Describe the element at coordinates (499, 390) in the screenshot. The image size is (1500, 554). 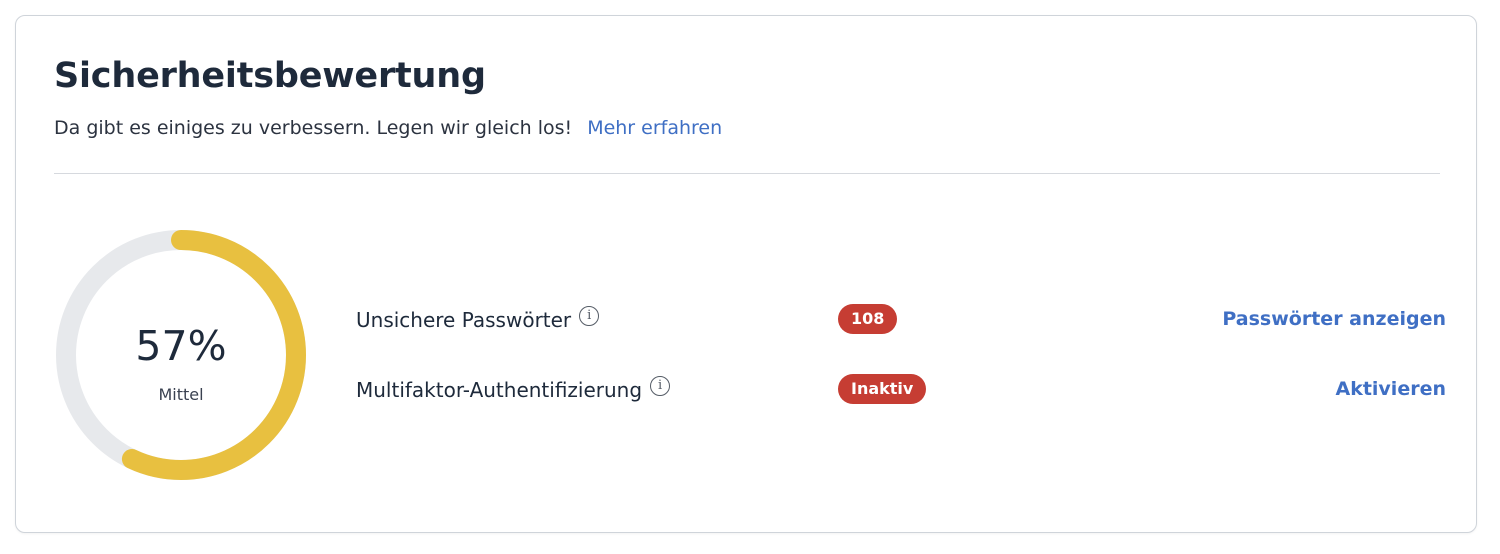
I see `mfa-label: Multifaktor-Authentifizierung` at that location.